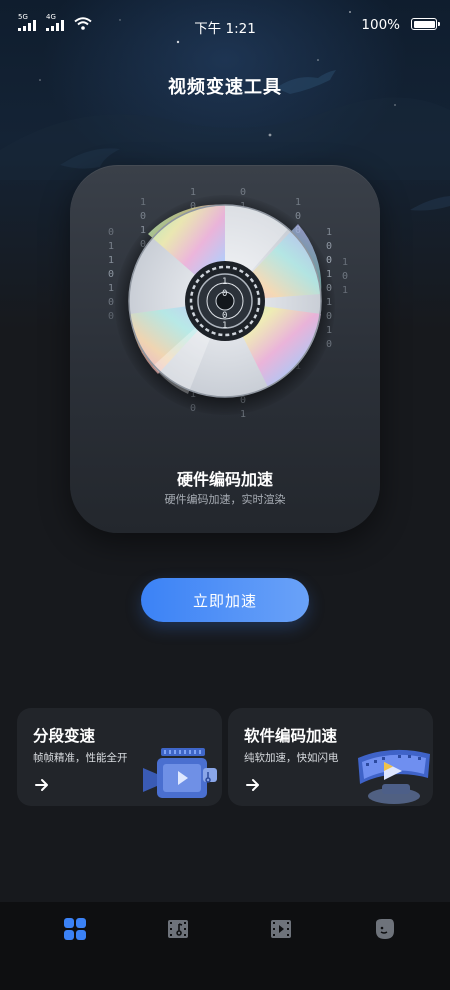 The height and width of the screenshot is (990, 450). I want to click on feature-subtitle: 帧帧精准，性能全开, so click(80, 758).